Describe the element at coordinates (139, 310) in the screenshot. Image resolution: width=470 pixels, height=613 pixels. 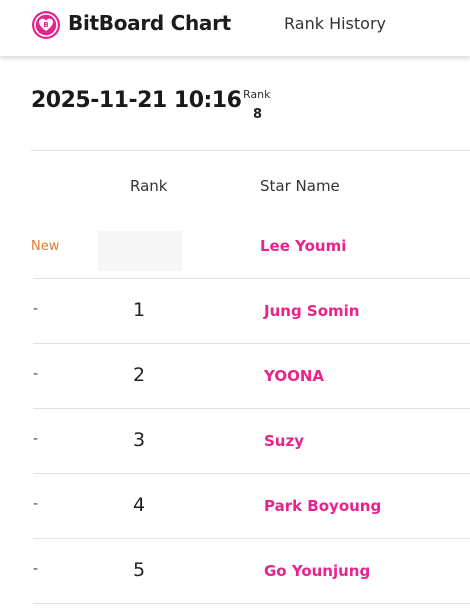
I see `rank-number: 1` at that location.